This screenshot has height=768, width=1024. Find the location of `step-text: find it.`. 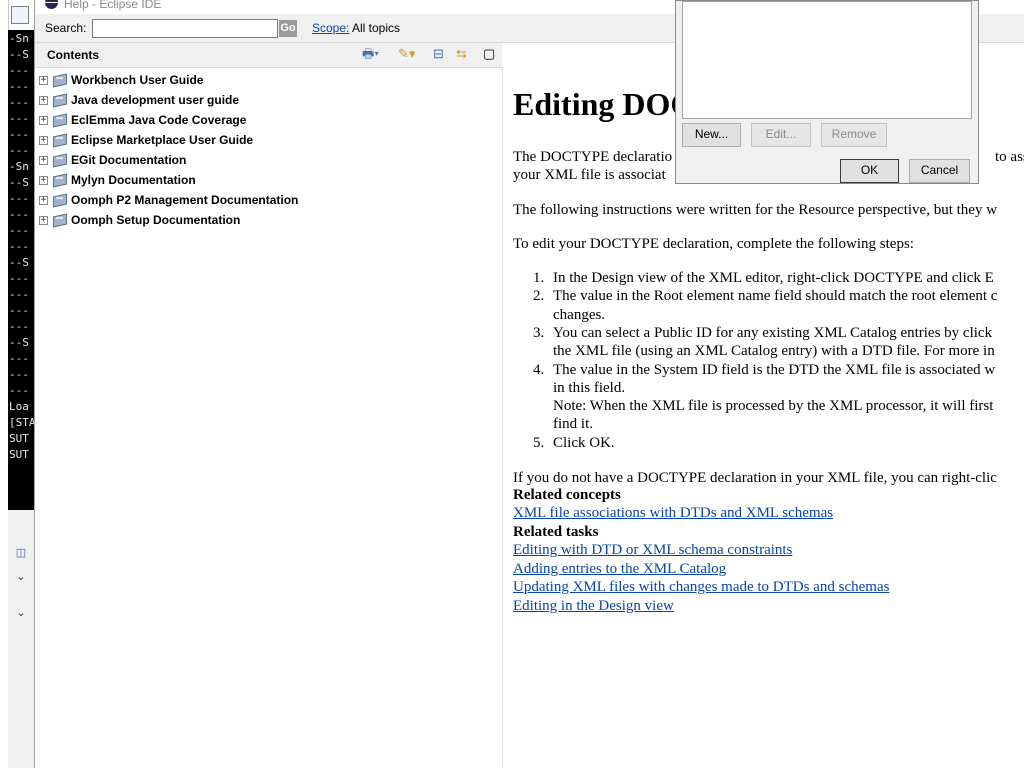

step-text: find it. is located at coordinates (573, 424).